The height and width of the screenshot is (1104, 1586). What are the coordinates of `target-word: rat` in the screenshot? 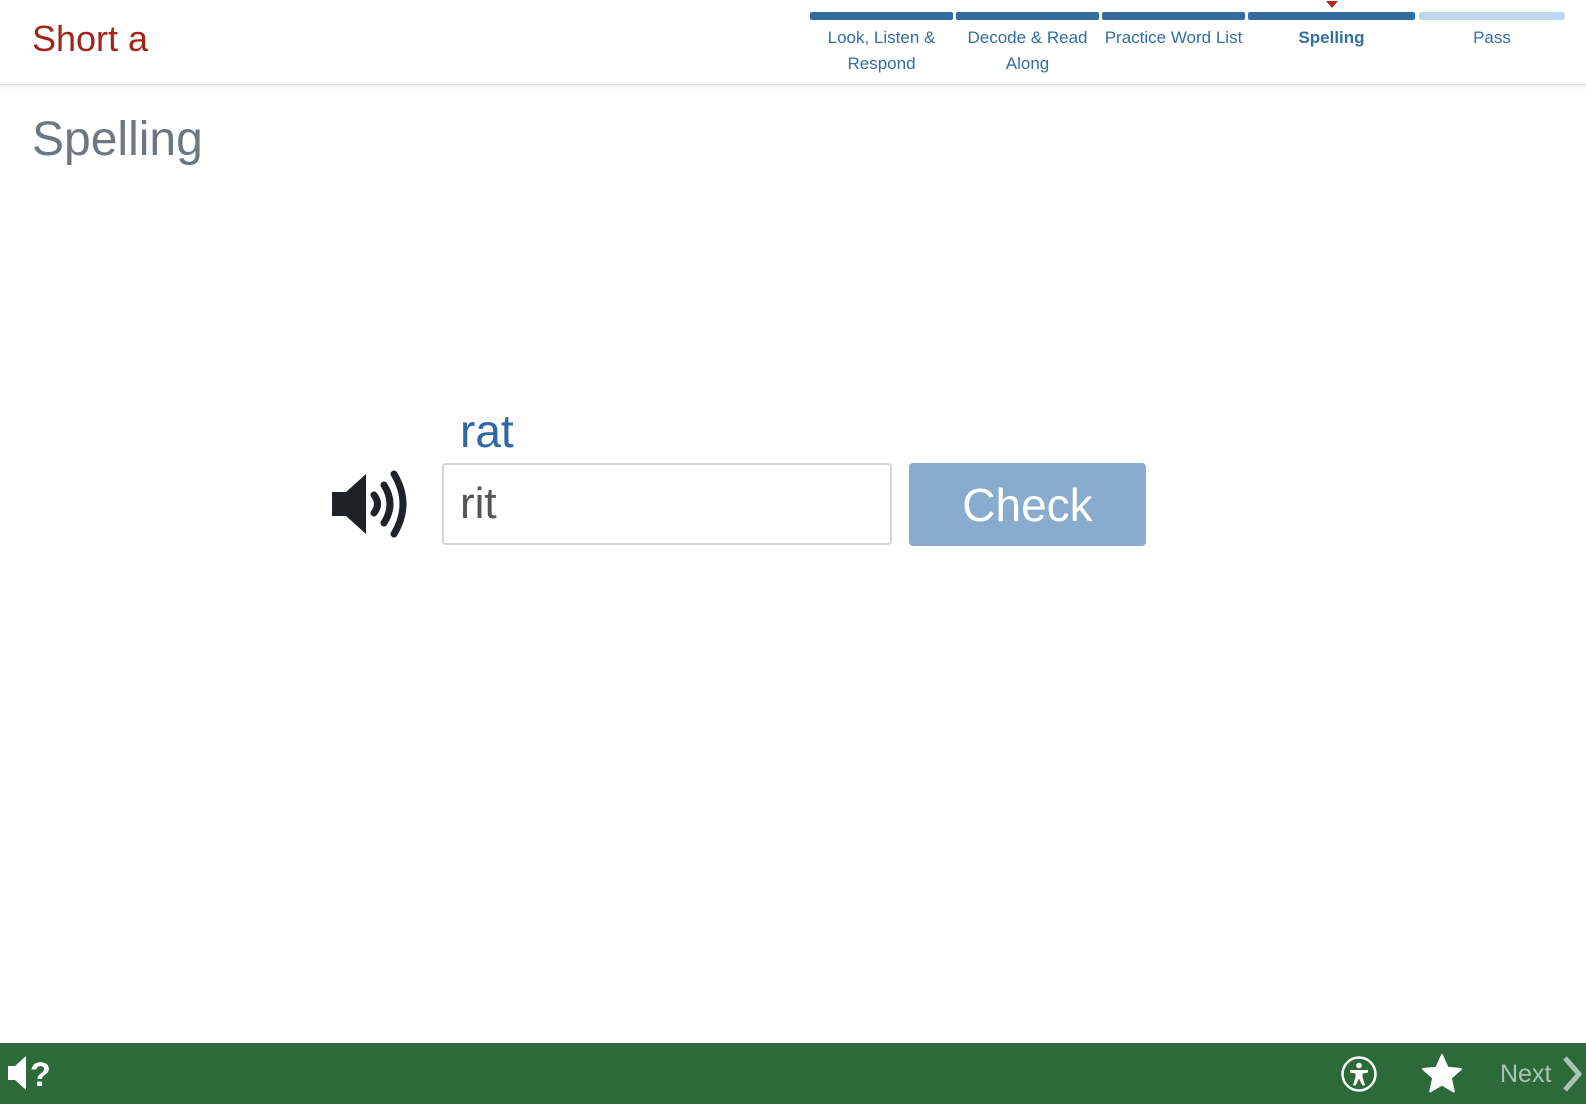 It's located at (487, 431).